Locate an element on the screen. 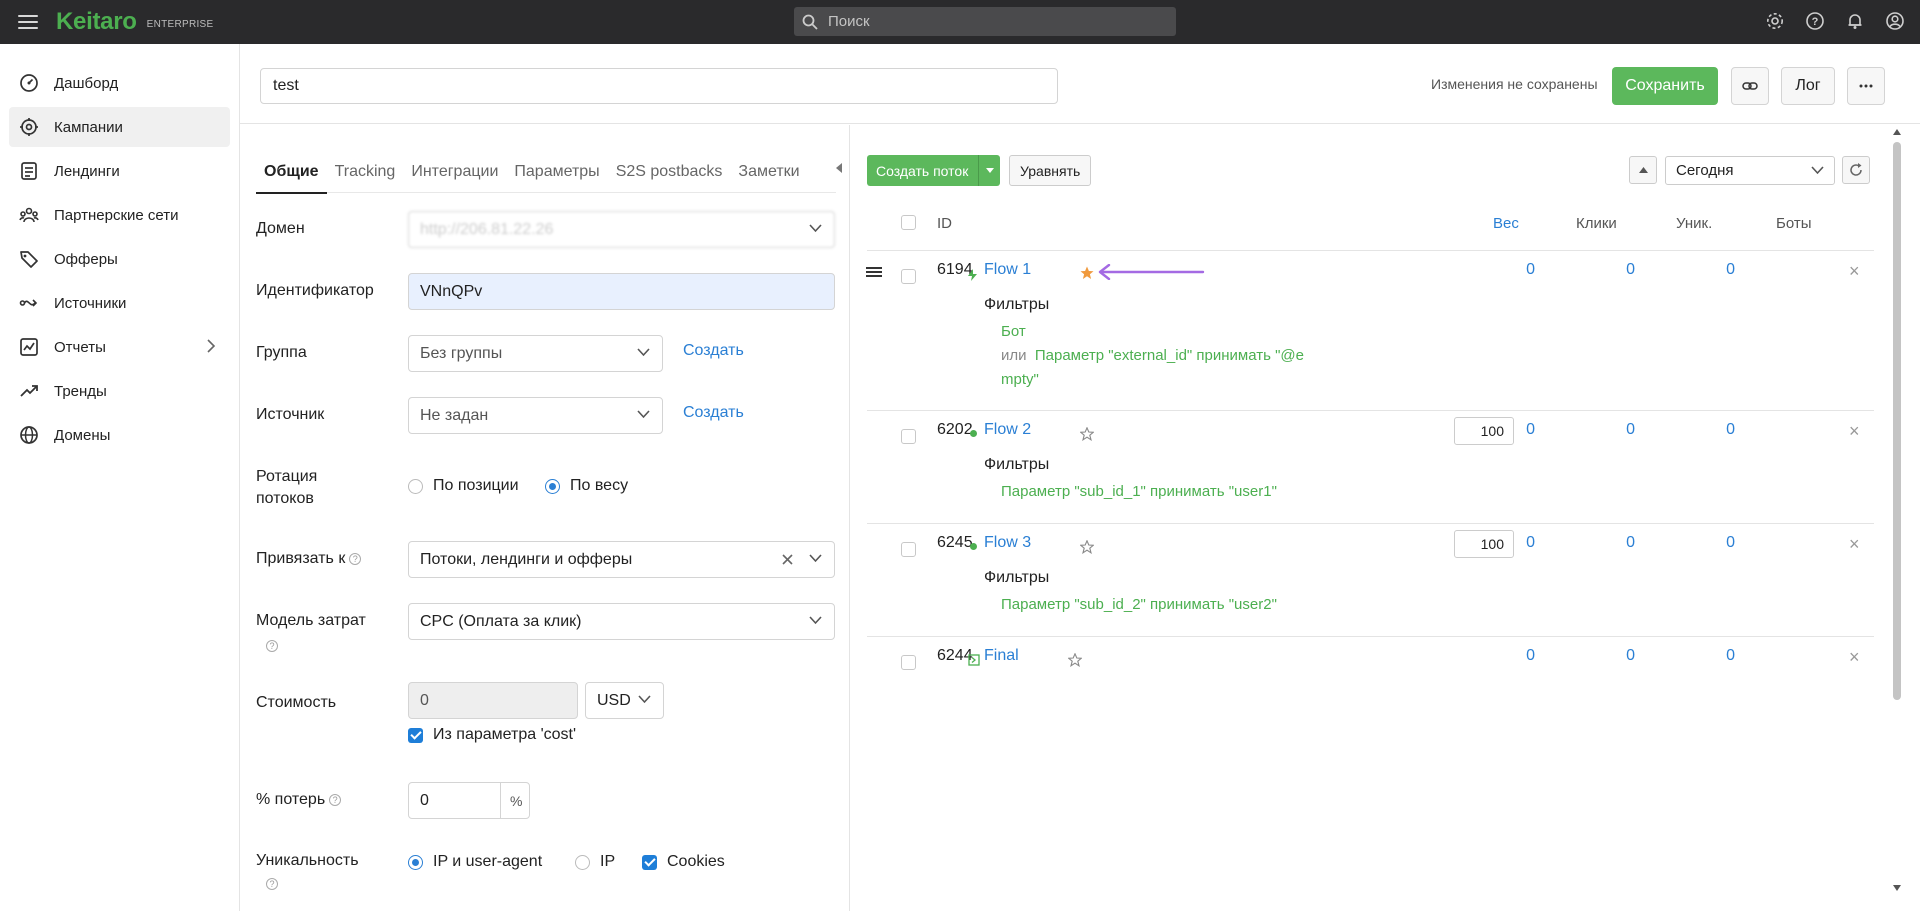 The height and width of the screenshot is (911, 1920). bell-icon is located at coordinates (1855, 21).